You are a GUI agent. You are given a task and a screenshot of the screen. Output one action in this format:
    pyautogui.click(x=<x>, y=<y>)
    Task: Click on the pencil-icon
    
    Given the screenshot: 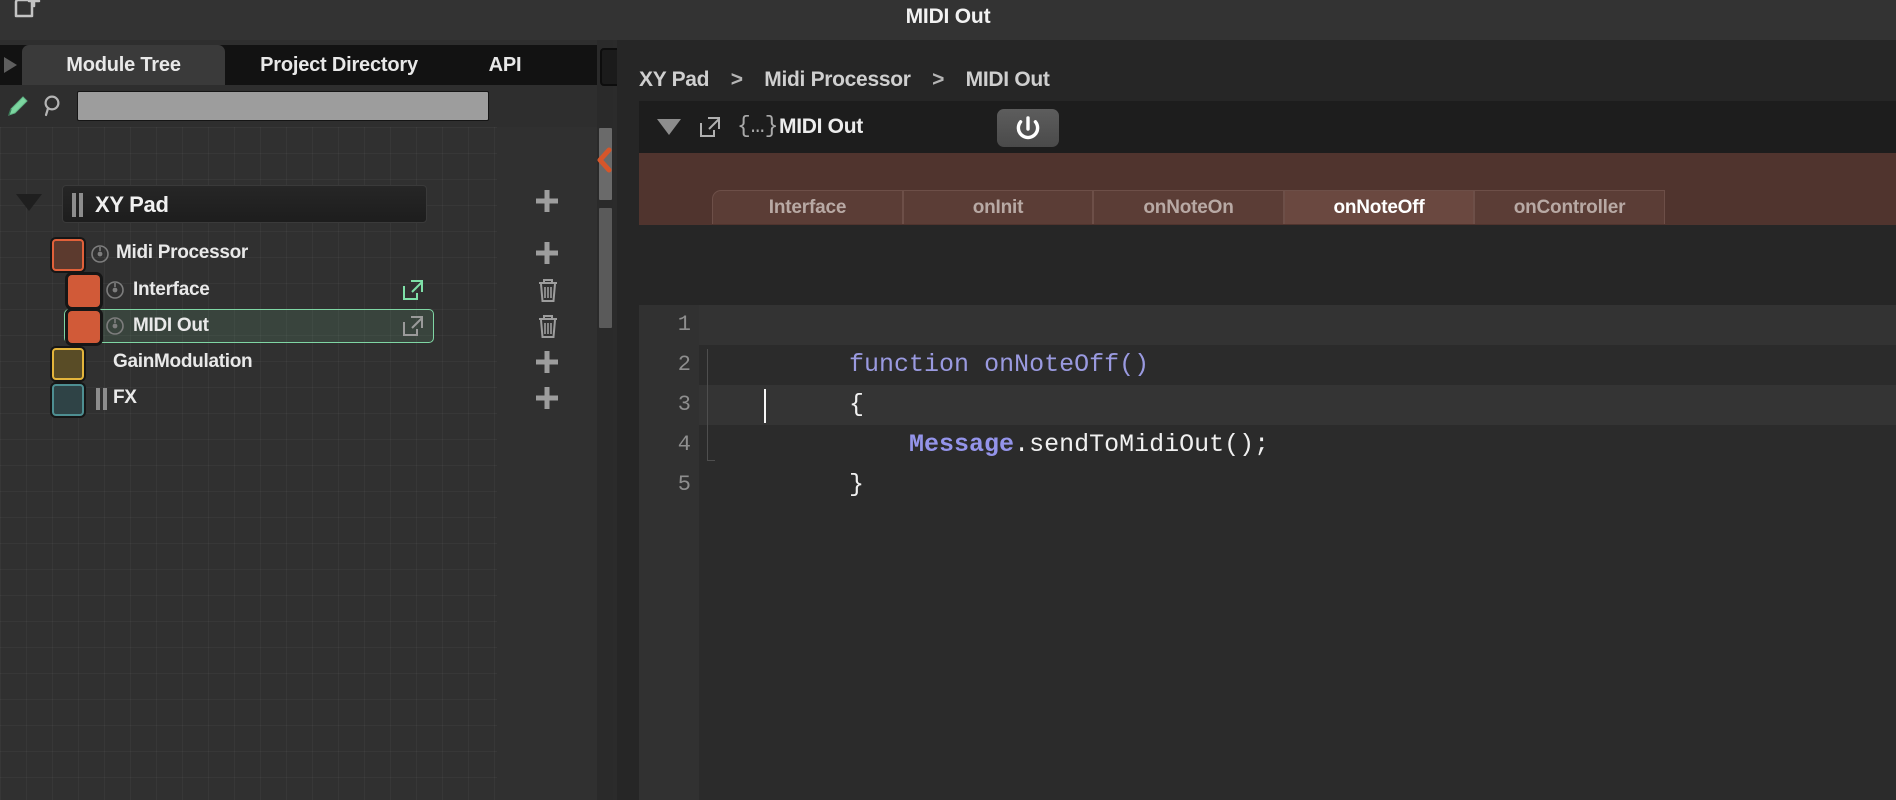 What is the action you would take?
    pyautogui.click(x=18, y=106)
    